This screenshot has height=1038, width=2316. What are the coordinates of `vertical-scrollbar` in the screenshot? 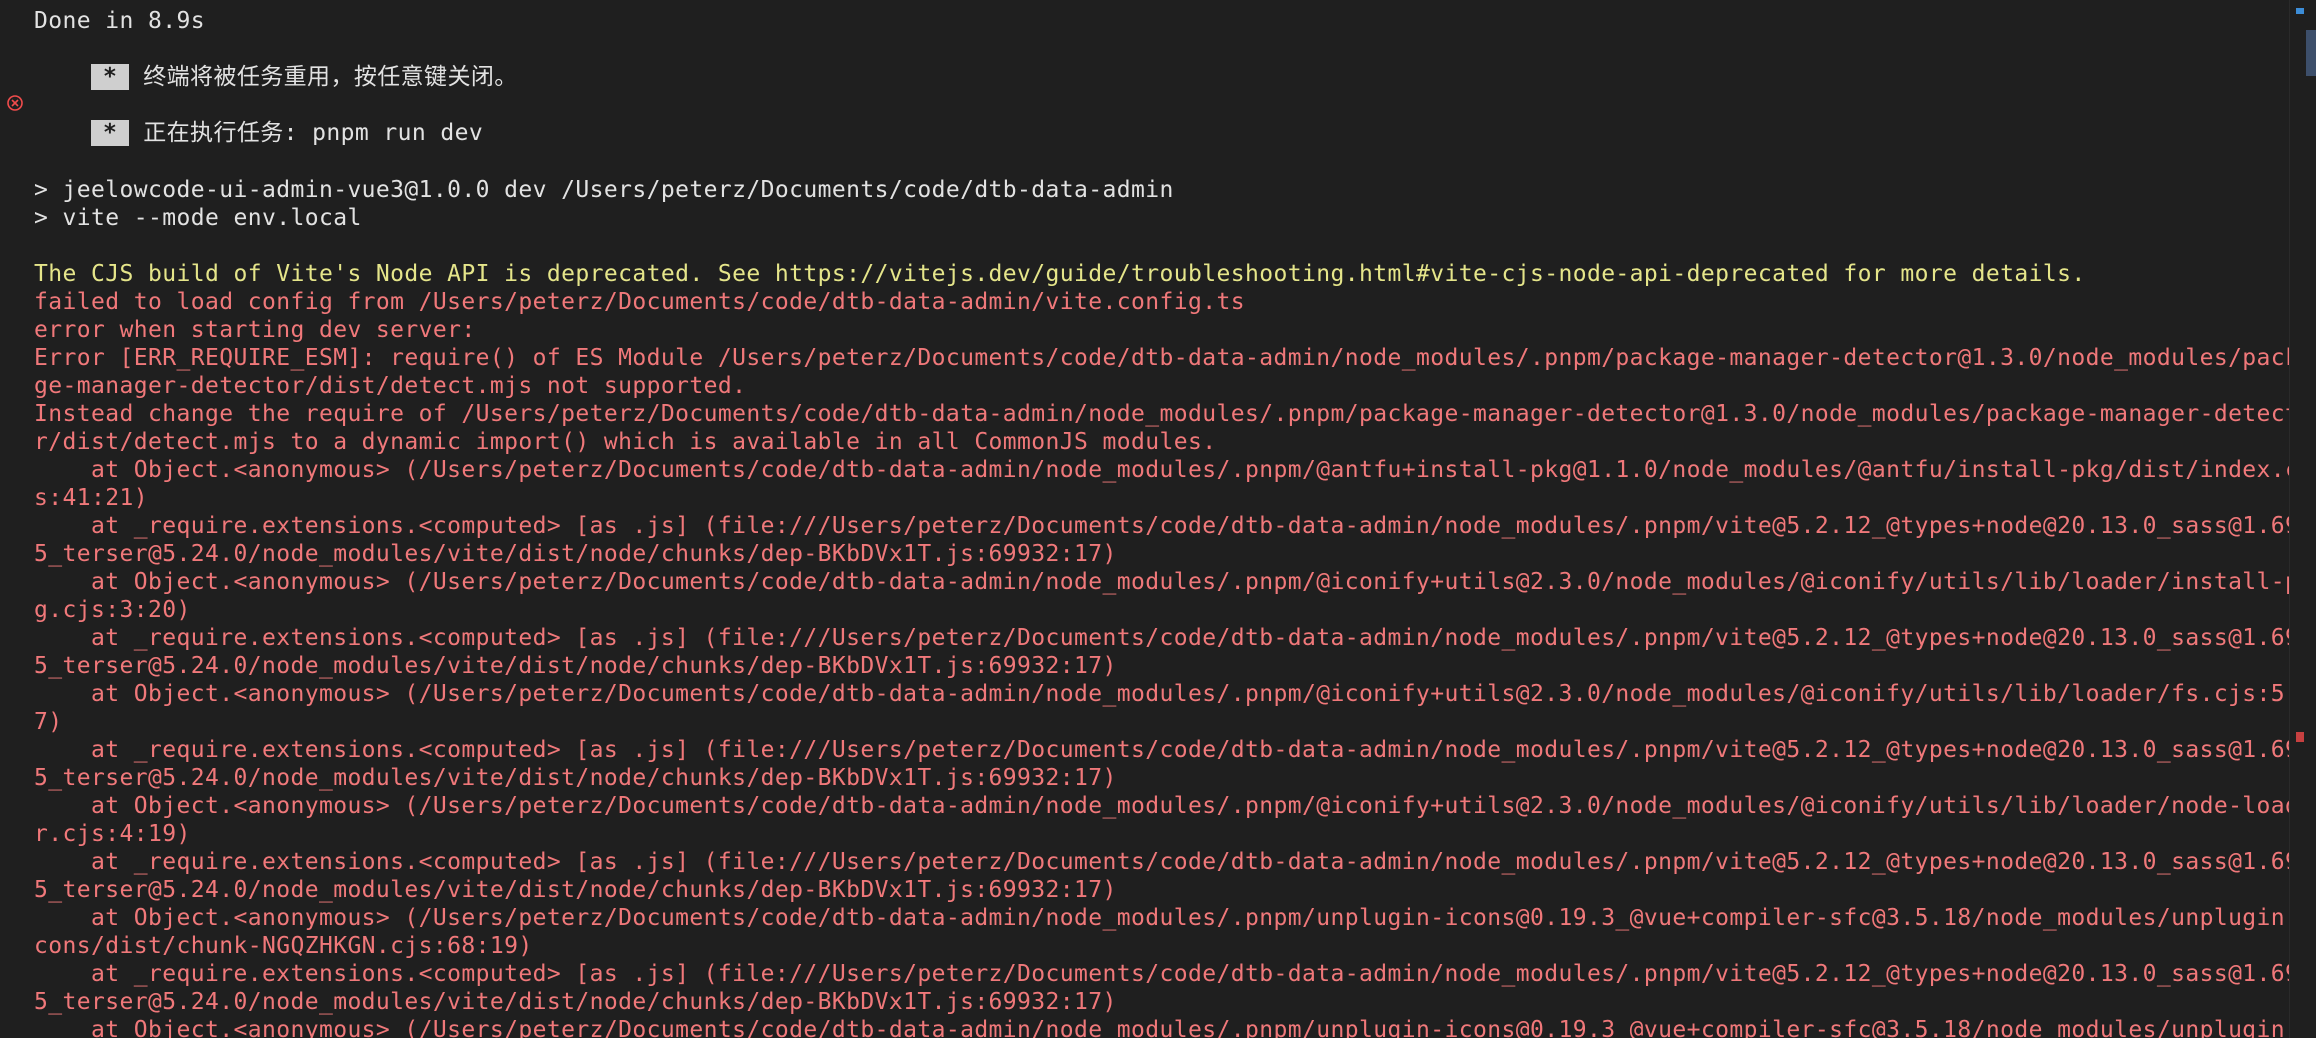 It's located at (2302, 519).